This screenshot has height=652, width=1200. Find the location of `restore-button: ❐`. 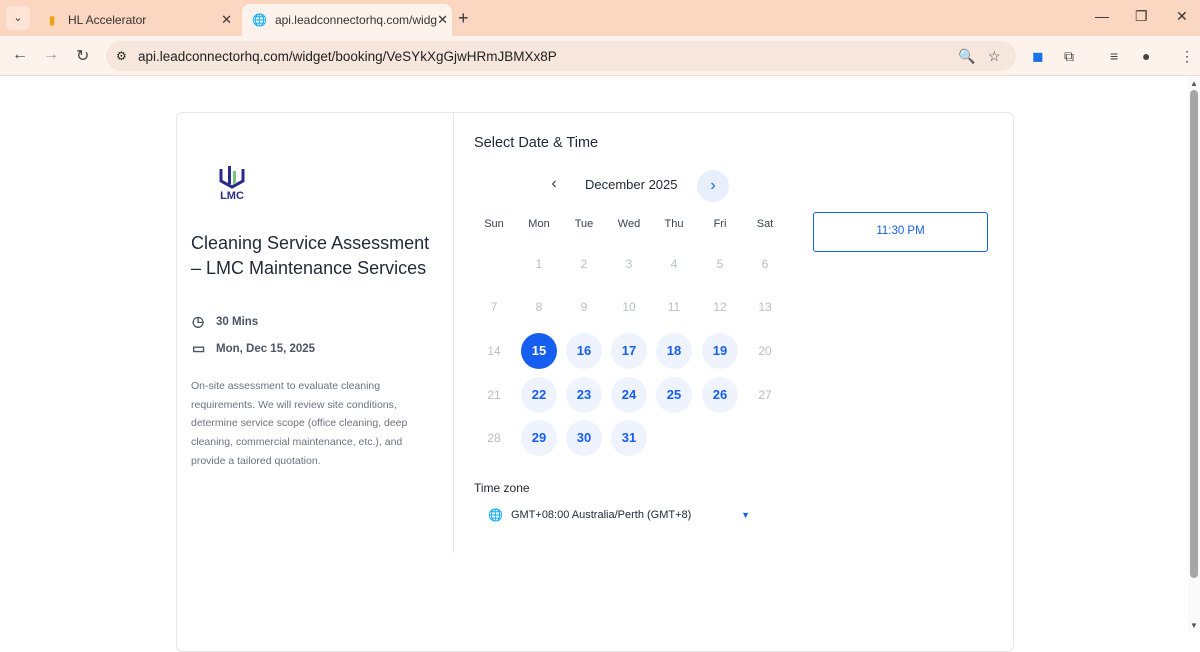

restore-button: ❐ is located at coordinates (1141, 16).